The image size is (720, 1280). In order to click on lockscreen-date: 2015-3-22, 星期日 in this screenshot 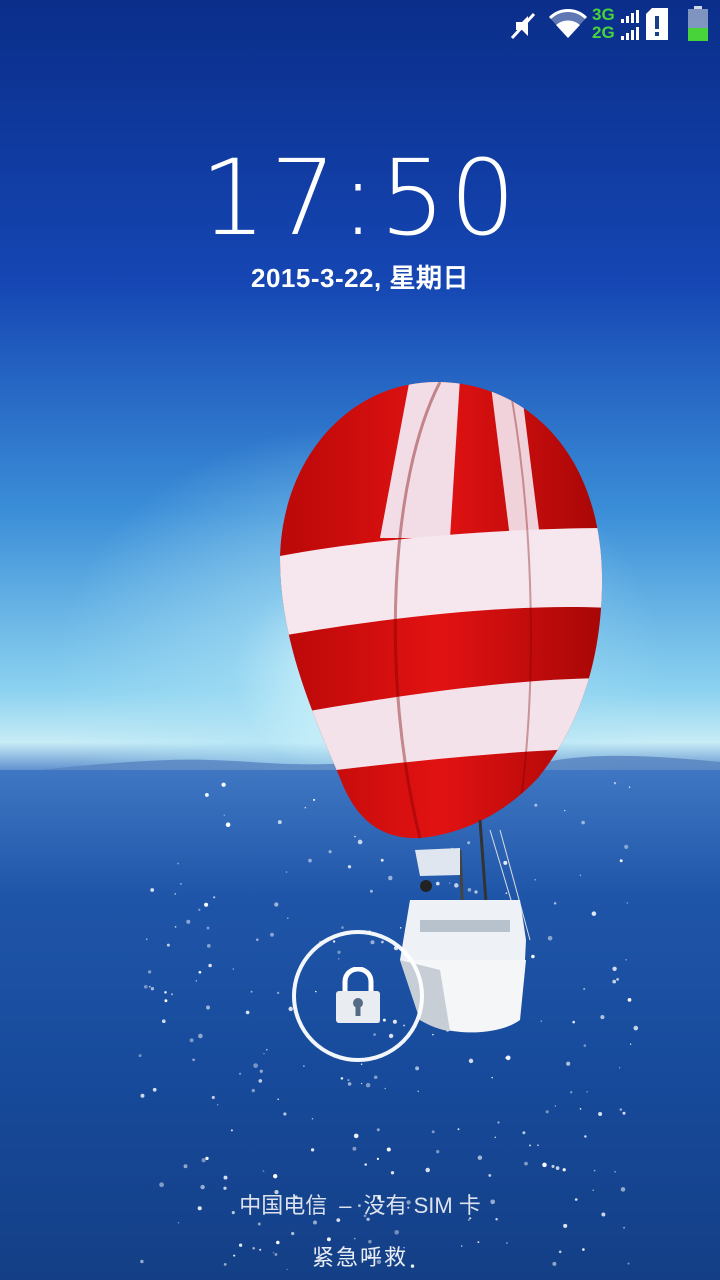, I will do `click(360, 276)`.